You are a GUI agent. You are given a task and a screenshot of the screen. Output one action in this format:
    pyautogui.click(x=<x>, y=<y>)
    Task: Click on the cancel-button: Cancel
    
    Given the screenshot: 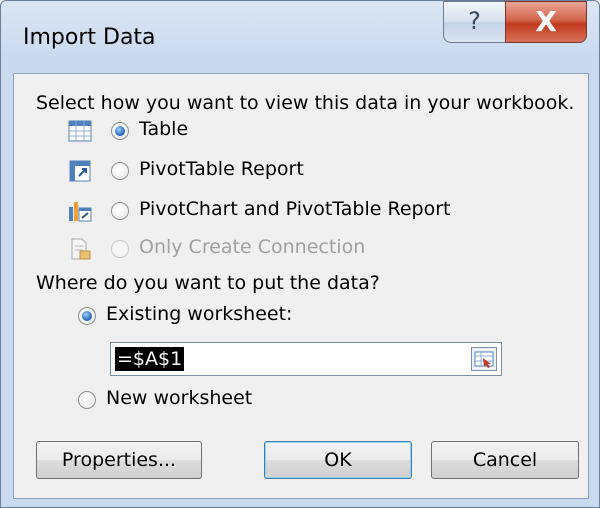 What is the action you would take?
    pyautogui.click(x=505, y=460)
    